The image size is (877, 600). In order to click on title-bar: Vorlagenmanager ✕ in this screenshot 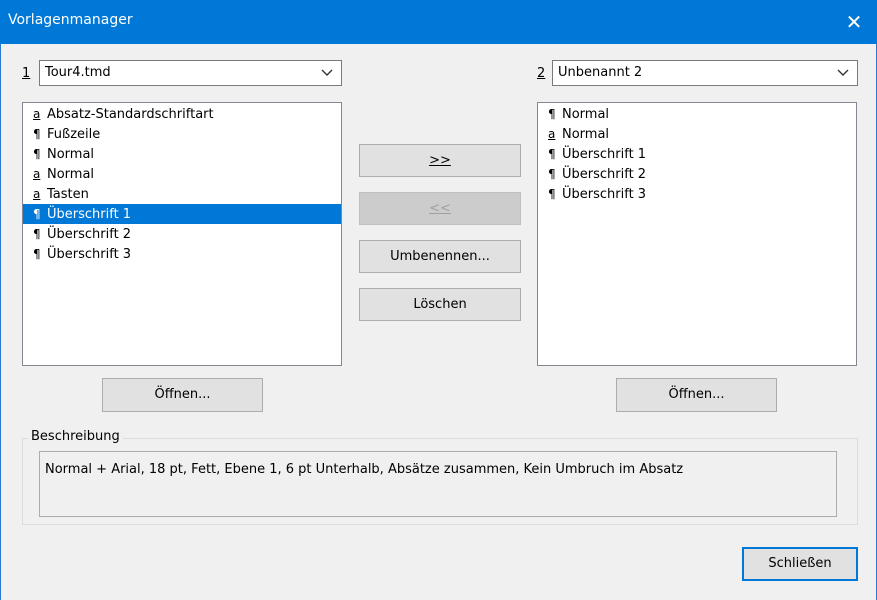, I will do `click(438, 22)`.